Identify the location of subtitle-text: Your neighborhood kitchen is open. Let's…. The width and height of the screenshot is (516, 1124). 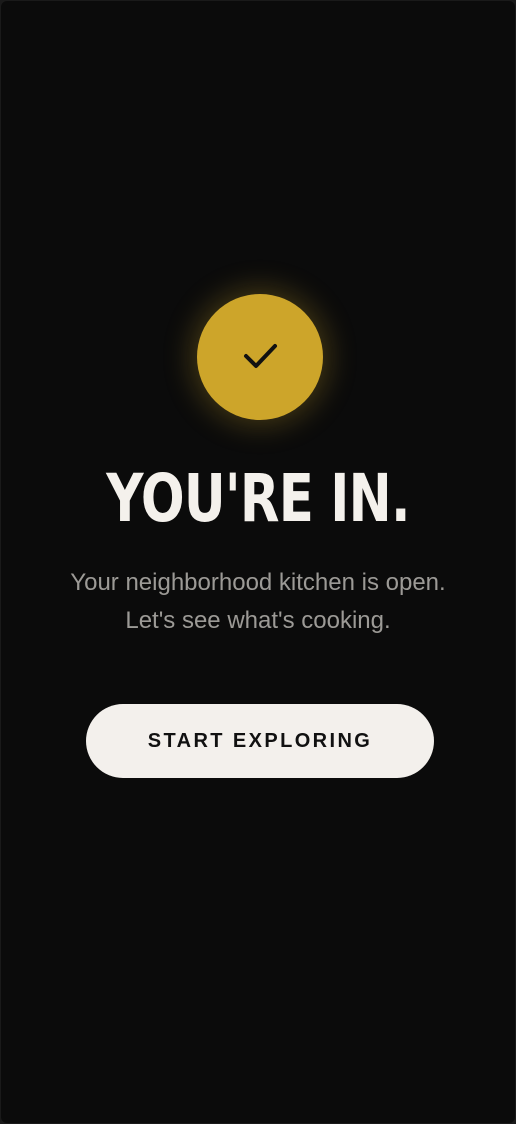
(258, 601).